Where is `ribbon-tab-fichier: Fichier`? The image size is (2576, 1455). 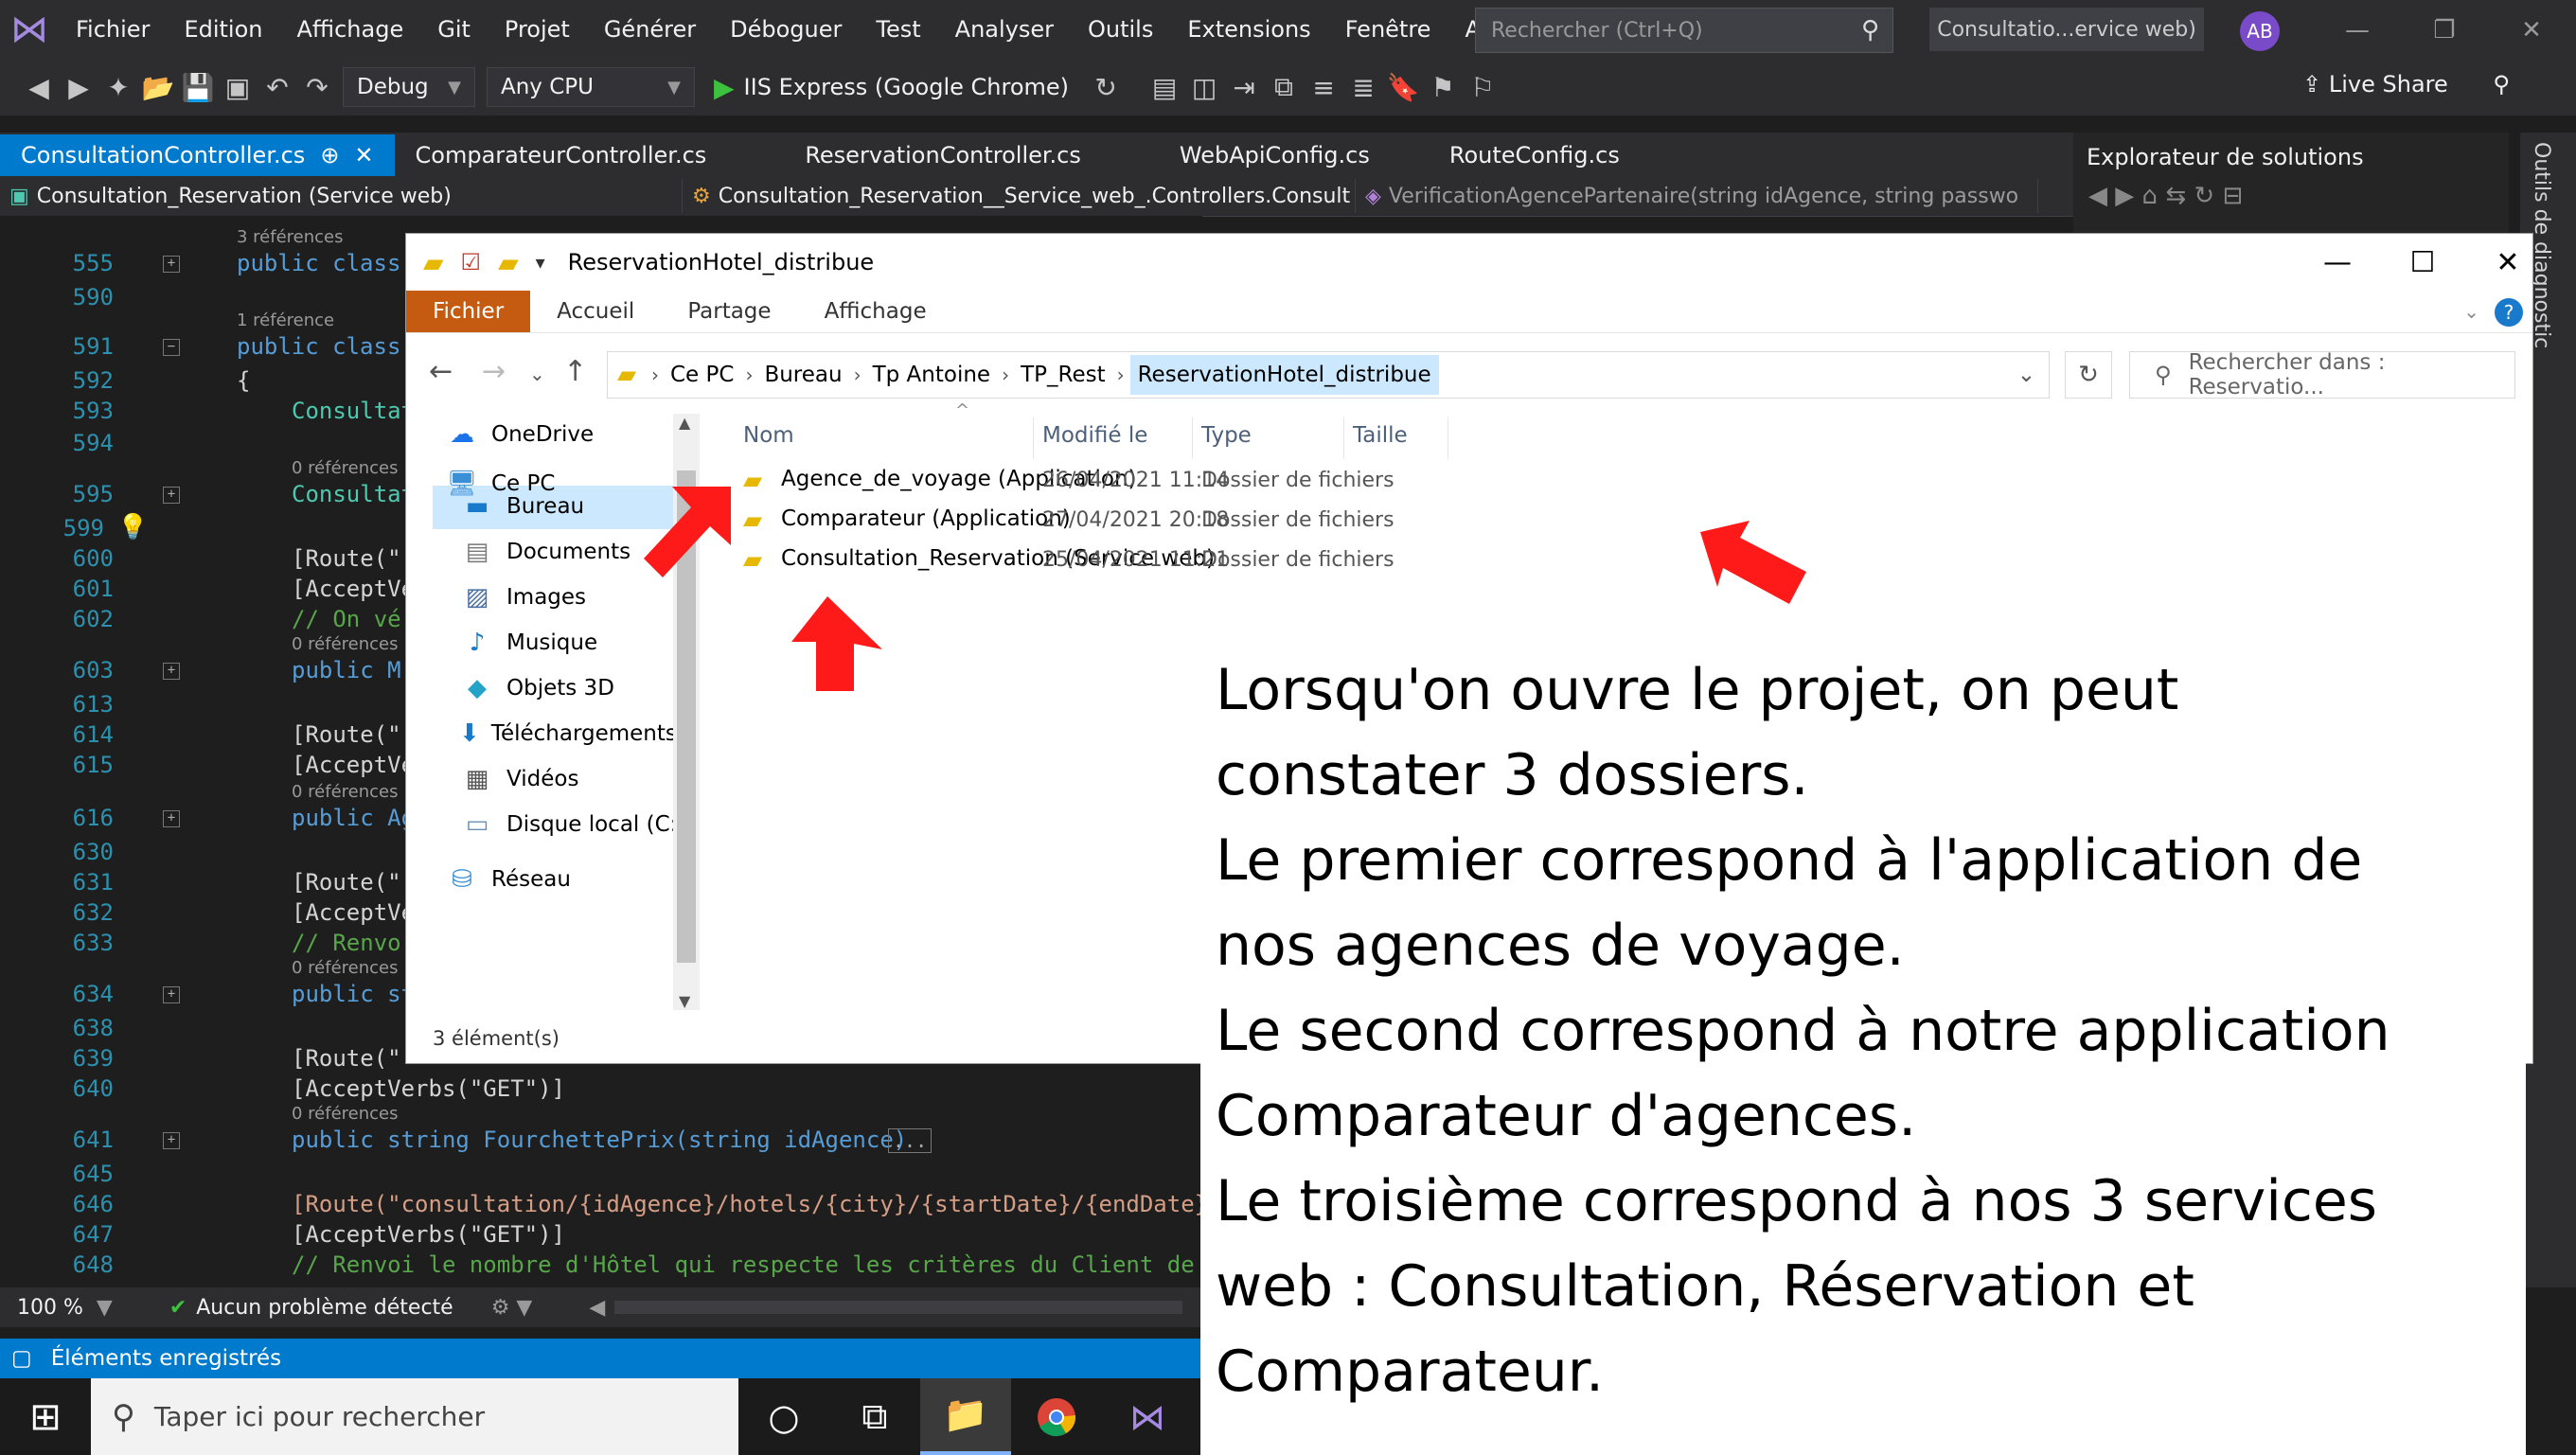
ribbon-tab-fichier: Fichier is located at coordinates (468, 312).